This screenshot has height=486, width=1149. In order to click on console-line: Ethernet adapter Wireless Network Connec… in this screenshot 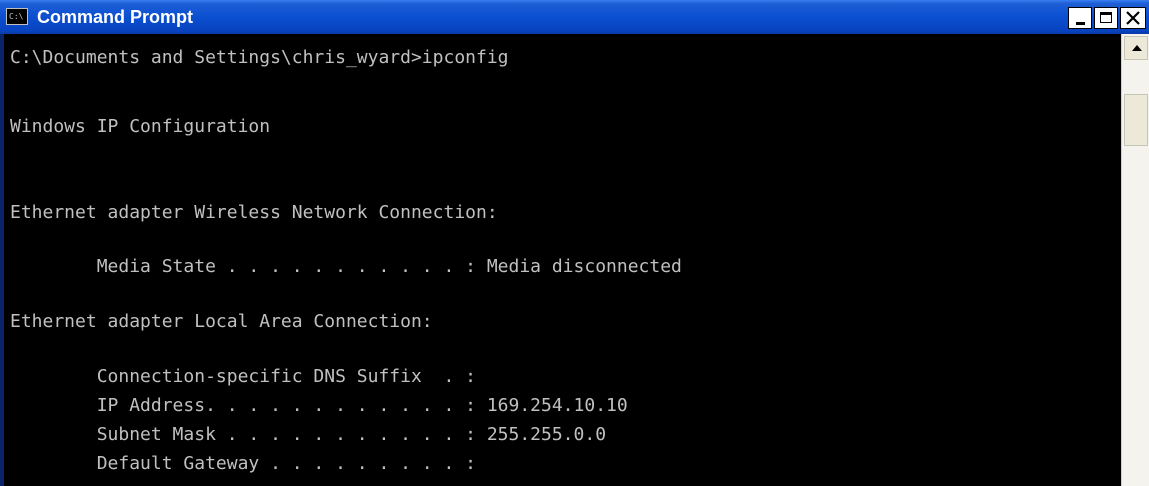, I will do `click(254, 212)`.